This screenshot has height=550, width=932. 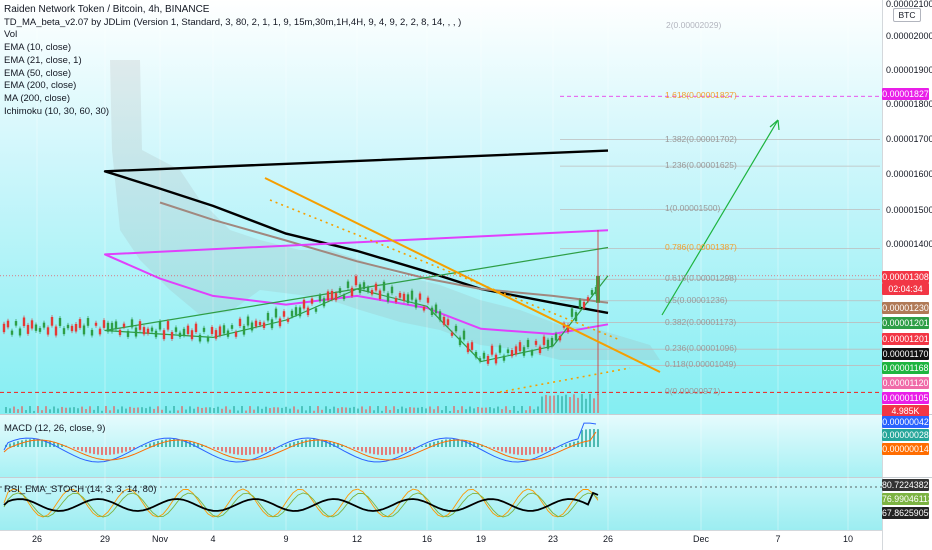 I want to click on projection-arrow, so click(x=720, y=217).